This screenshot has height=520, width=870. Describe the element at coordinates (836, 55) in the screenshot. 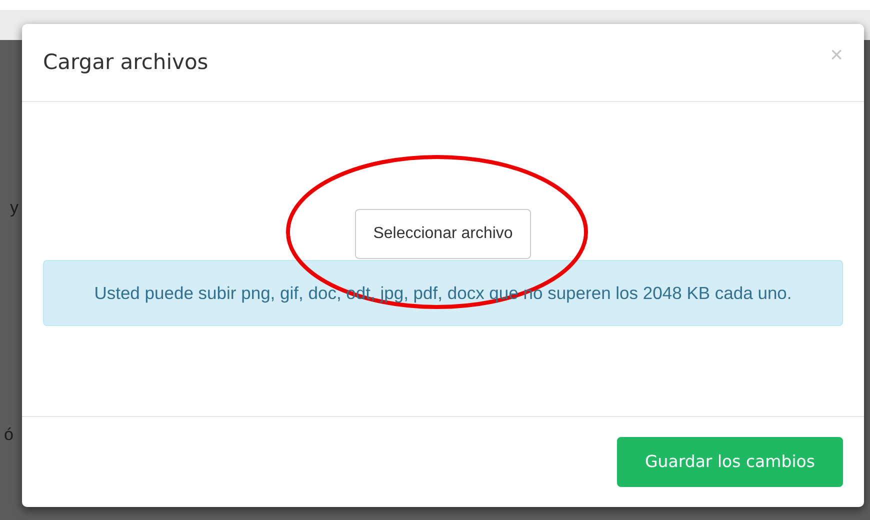

I see `close-button: ×` at that location.